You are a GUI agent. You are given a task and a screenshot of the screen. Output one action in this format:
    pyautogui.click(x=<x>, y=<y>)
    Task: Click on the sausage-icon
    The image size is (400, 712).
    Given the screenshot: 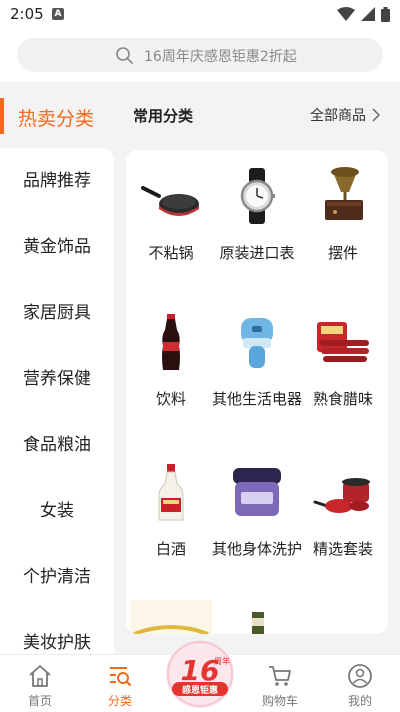 What is the action you would take?
    pyautogui.click(x=343, y=342)
    